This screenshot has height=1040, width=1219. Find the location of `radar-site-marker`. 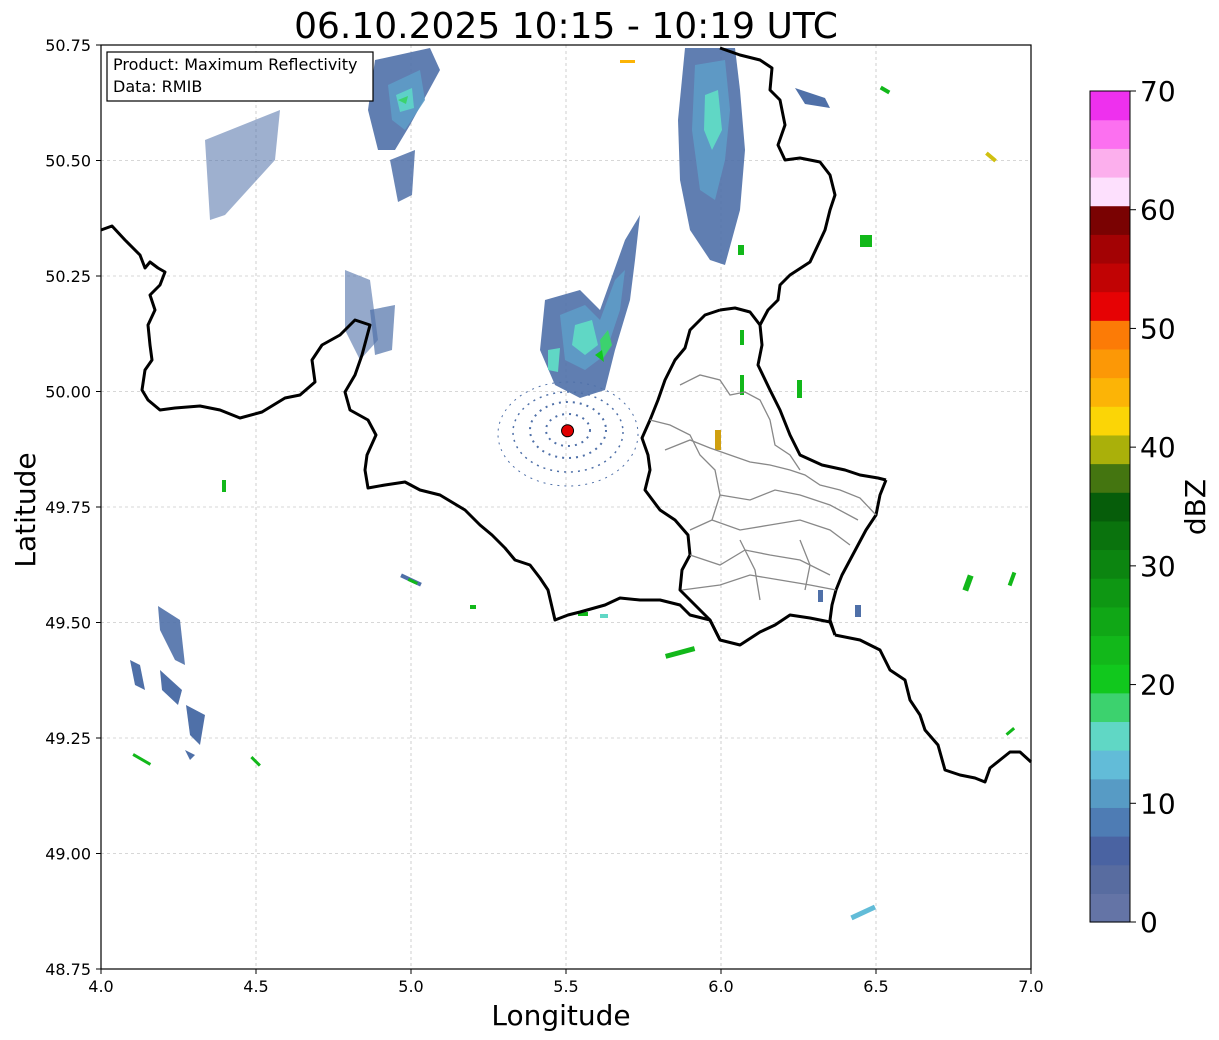

radar-site-marker is located at coordinates (568, 431).